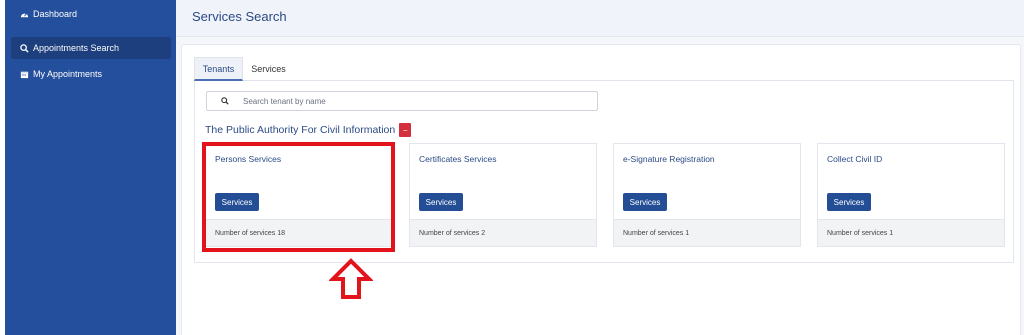 This screenshot has width=1024, height=335. What do you see at coordinates (405, 130) in the screenshot?
I see `collapse-button: −` at bounding box center [405, 130].